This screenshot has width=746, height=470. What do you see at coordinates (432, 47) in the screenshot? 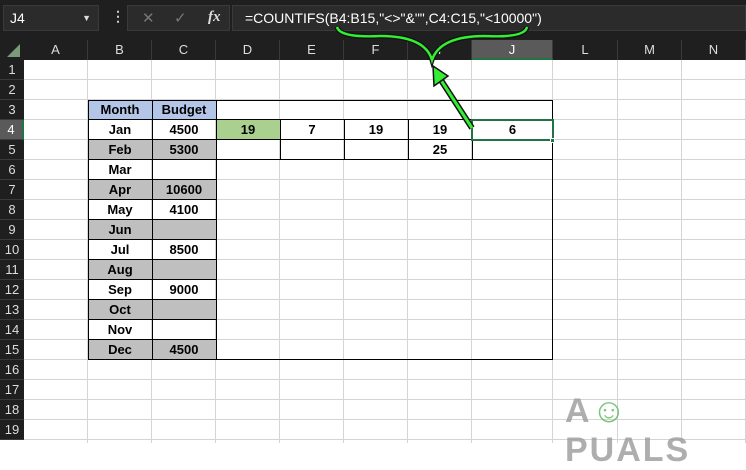
I see `brace-annotation` at bounding box center [432, 47].